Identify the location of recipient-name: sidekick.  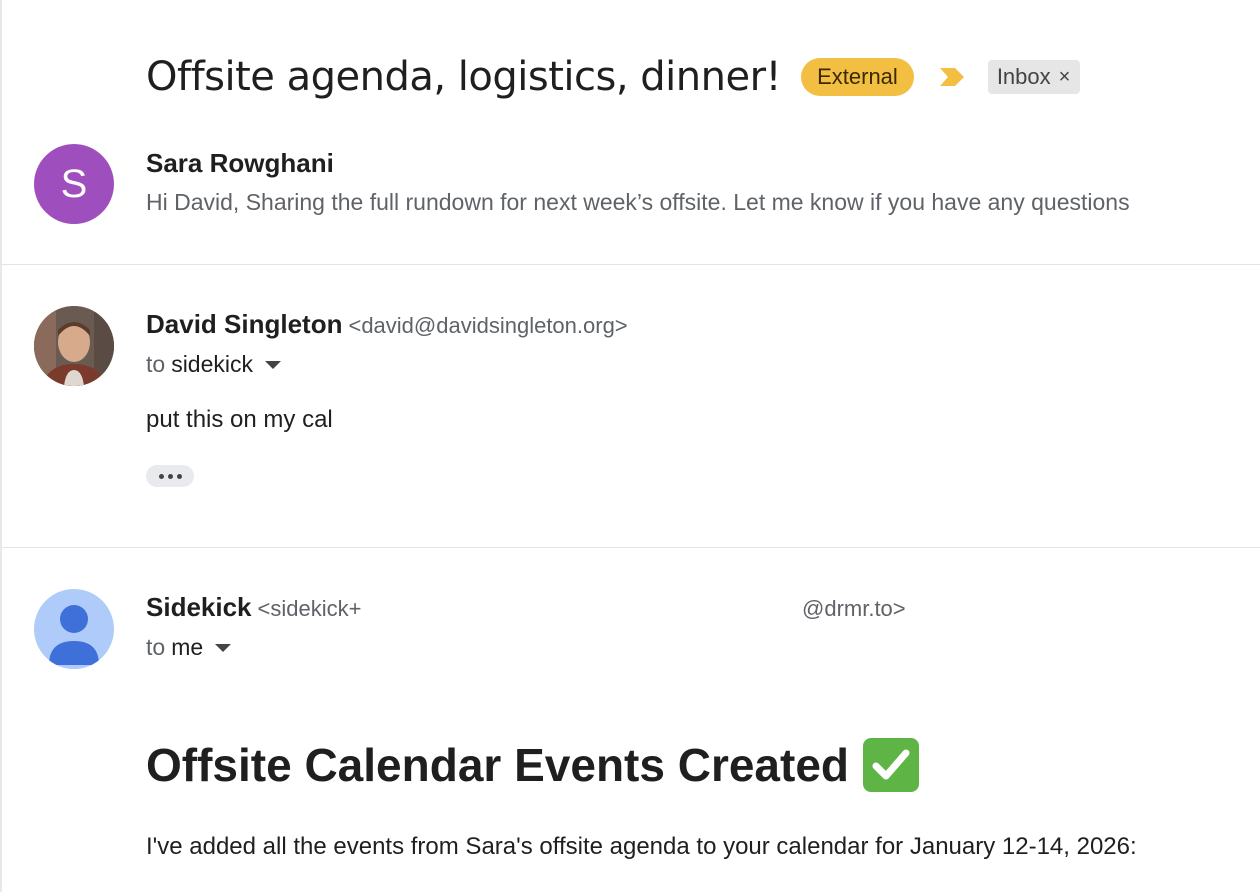
(212, 364).